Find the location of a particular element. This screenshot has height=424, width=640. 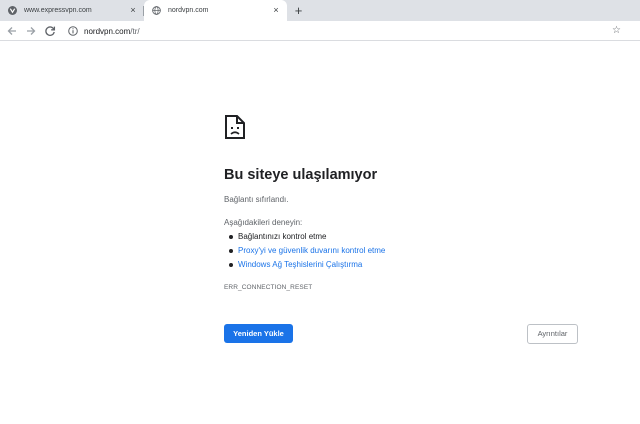

url-text: nordvpn.com/tr/ is located at coordinates (112, 31).